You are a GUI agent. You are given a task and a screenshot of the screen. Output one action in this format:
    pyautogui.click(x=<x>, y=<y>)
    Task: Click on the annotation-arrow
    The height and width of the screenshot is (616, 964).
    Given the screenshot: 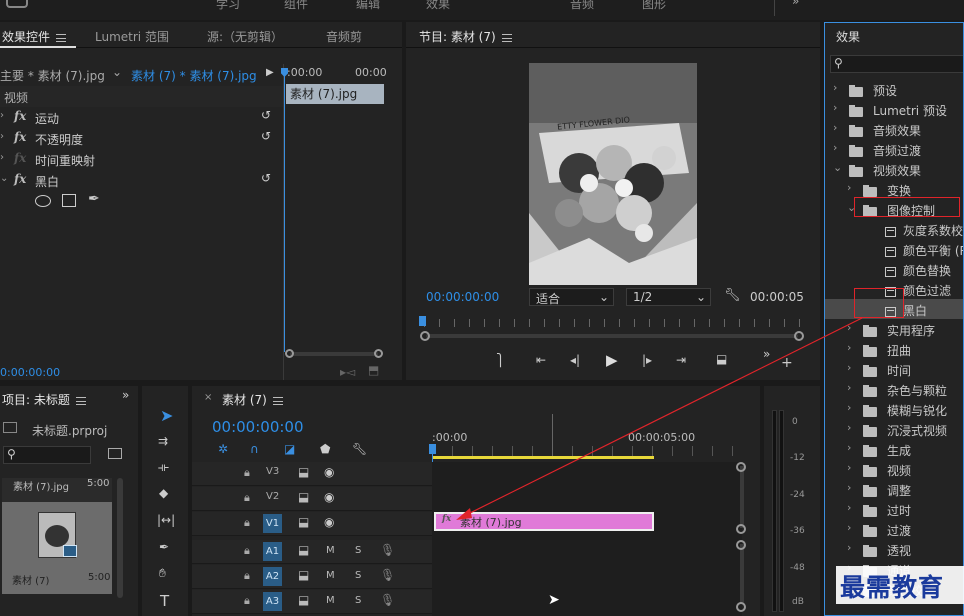 What is the action you would take?
    pyautogui.click(x=659, y=418)
    